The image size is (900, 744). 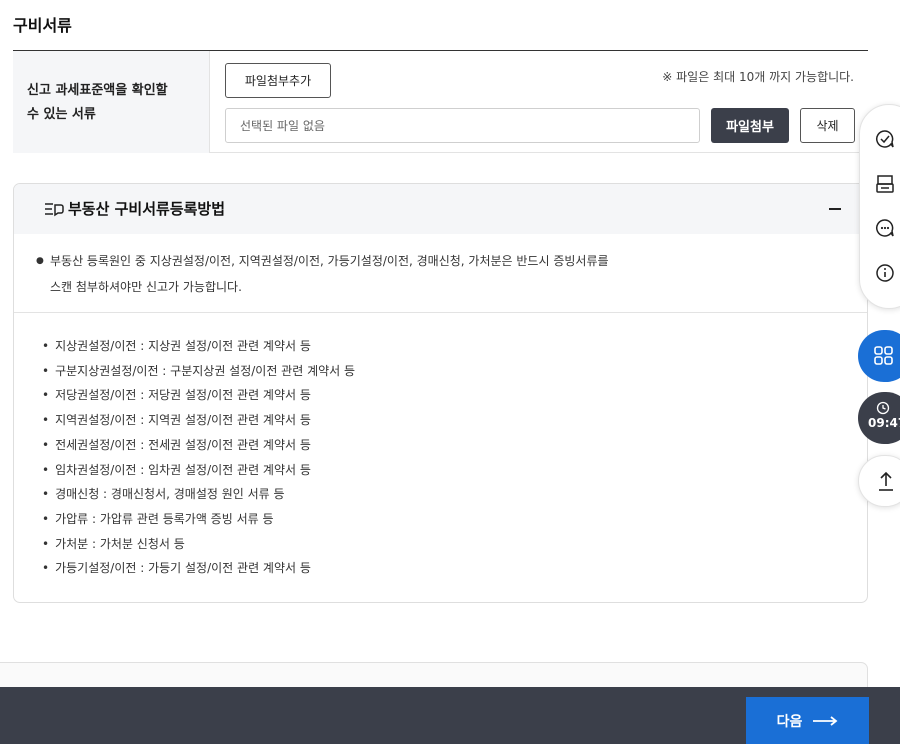 I want to click on list-item: • 임차권설정/이전 : 임차권 설정/이전 관련 계약서 등, so click(x=176, y=469).